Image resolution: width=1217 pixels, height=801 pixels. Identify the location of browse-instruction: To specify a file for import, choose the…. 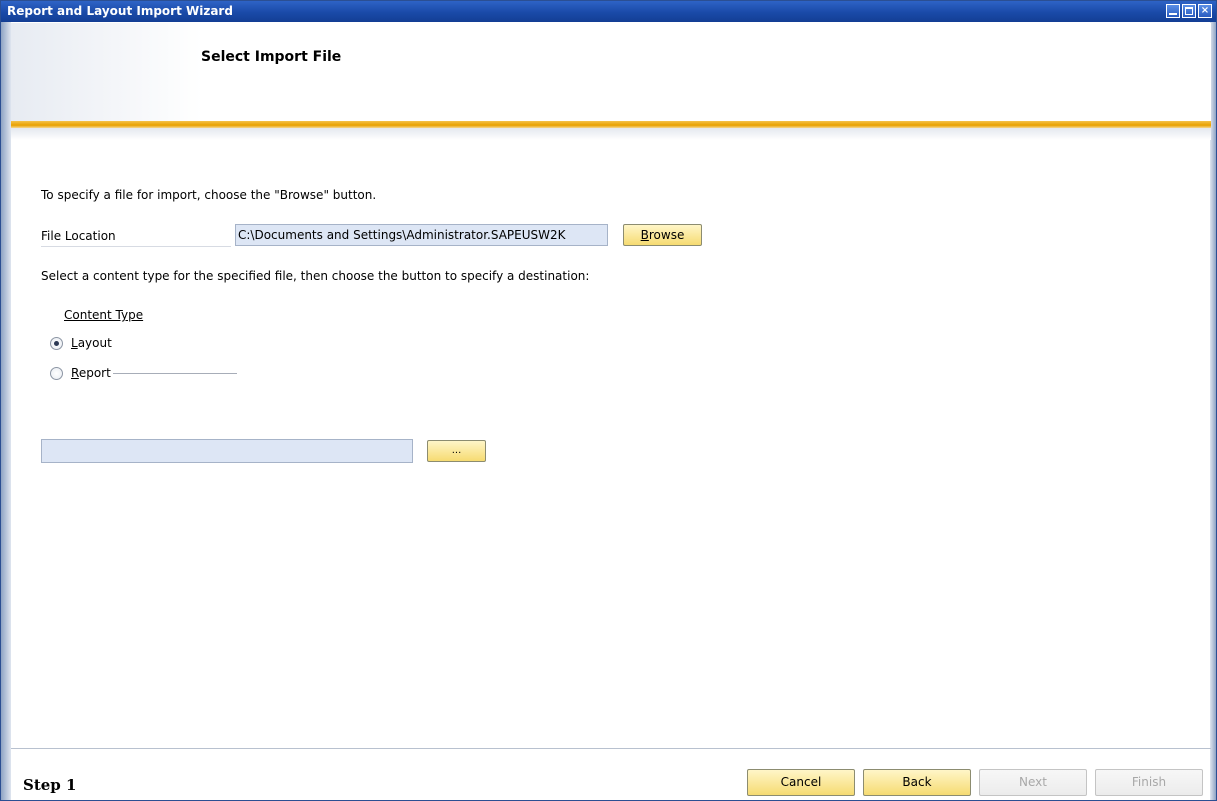
(209, 195).